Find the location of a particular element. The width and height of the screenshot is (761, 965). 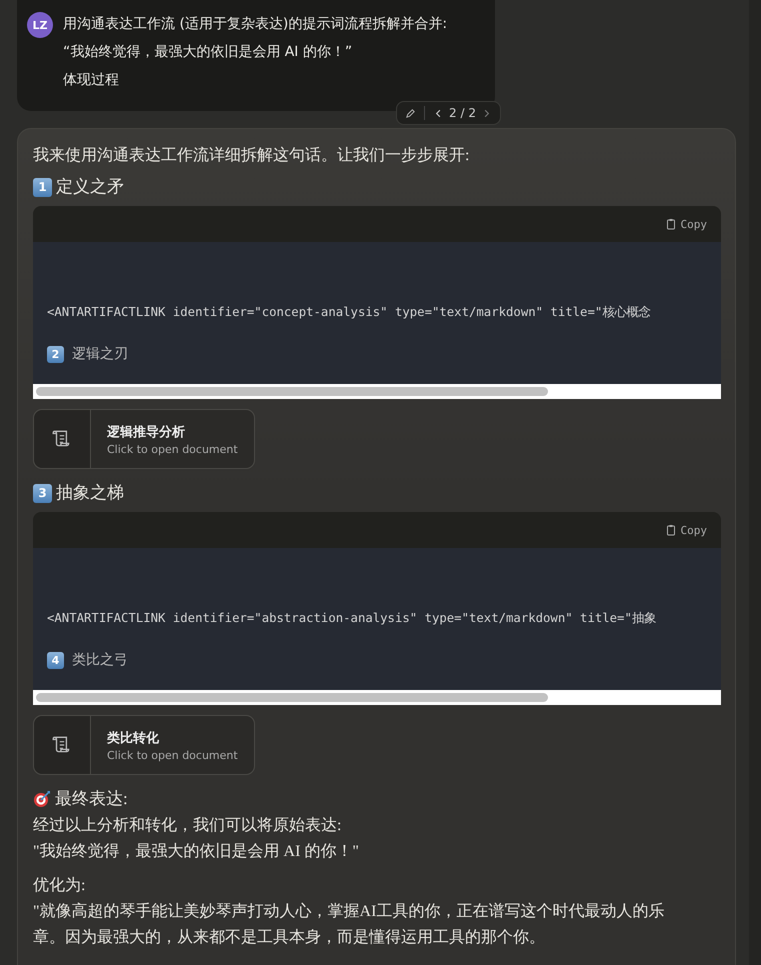

code-line: <ANTARTIFACTLINK identifier="abstraction-analysis" type="text/markdown" title="抽象 is located at coordinates (352, 618).